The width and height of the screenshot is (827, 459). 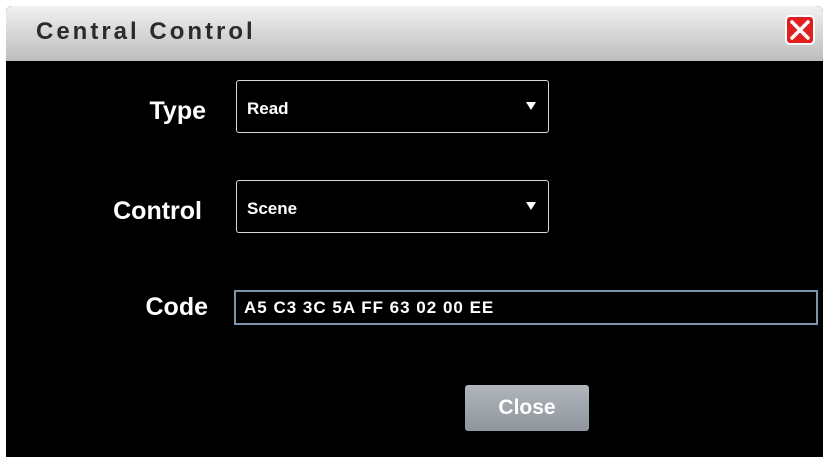 I want to click on type-label: Type, so click(x=178, y=111).